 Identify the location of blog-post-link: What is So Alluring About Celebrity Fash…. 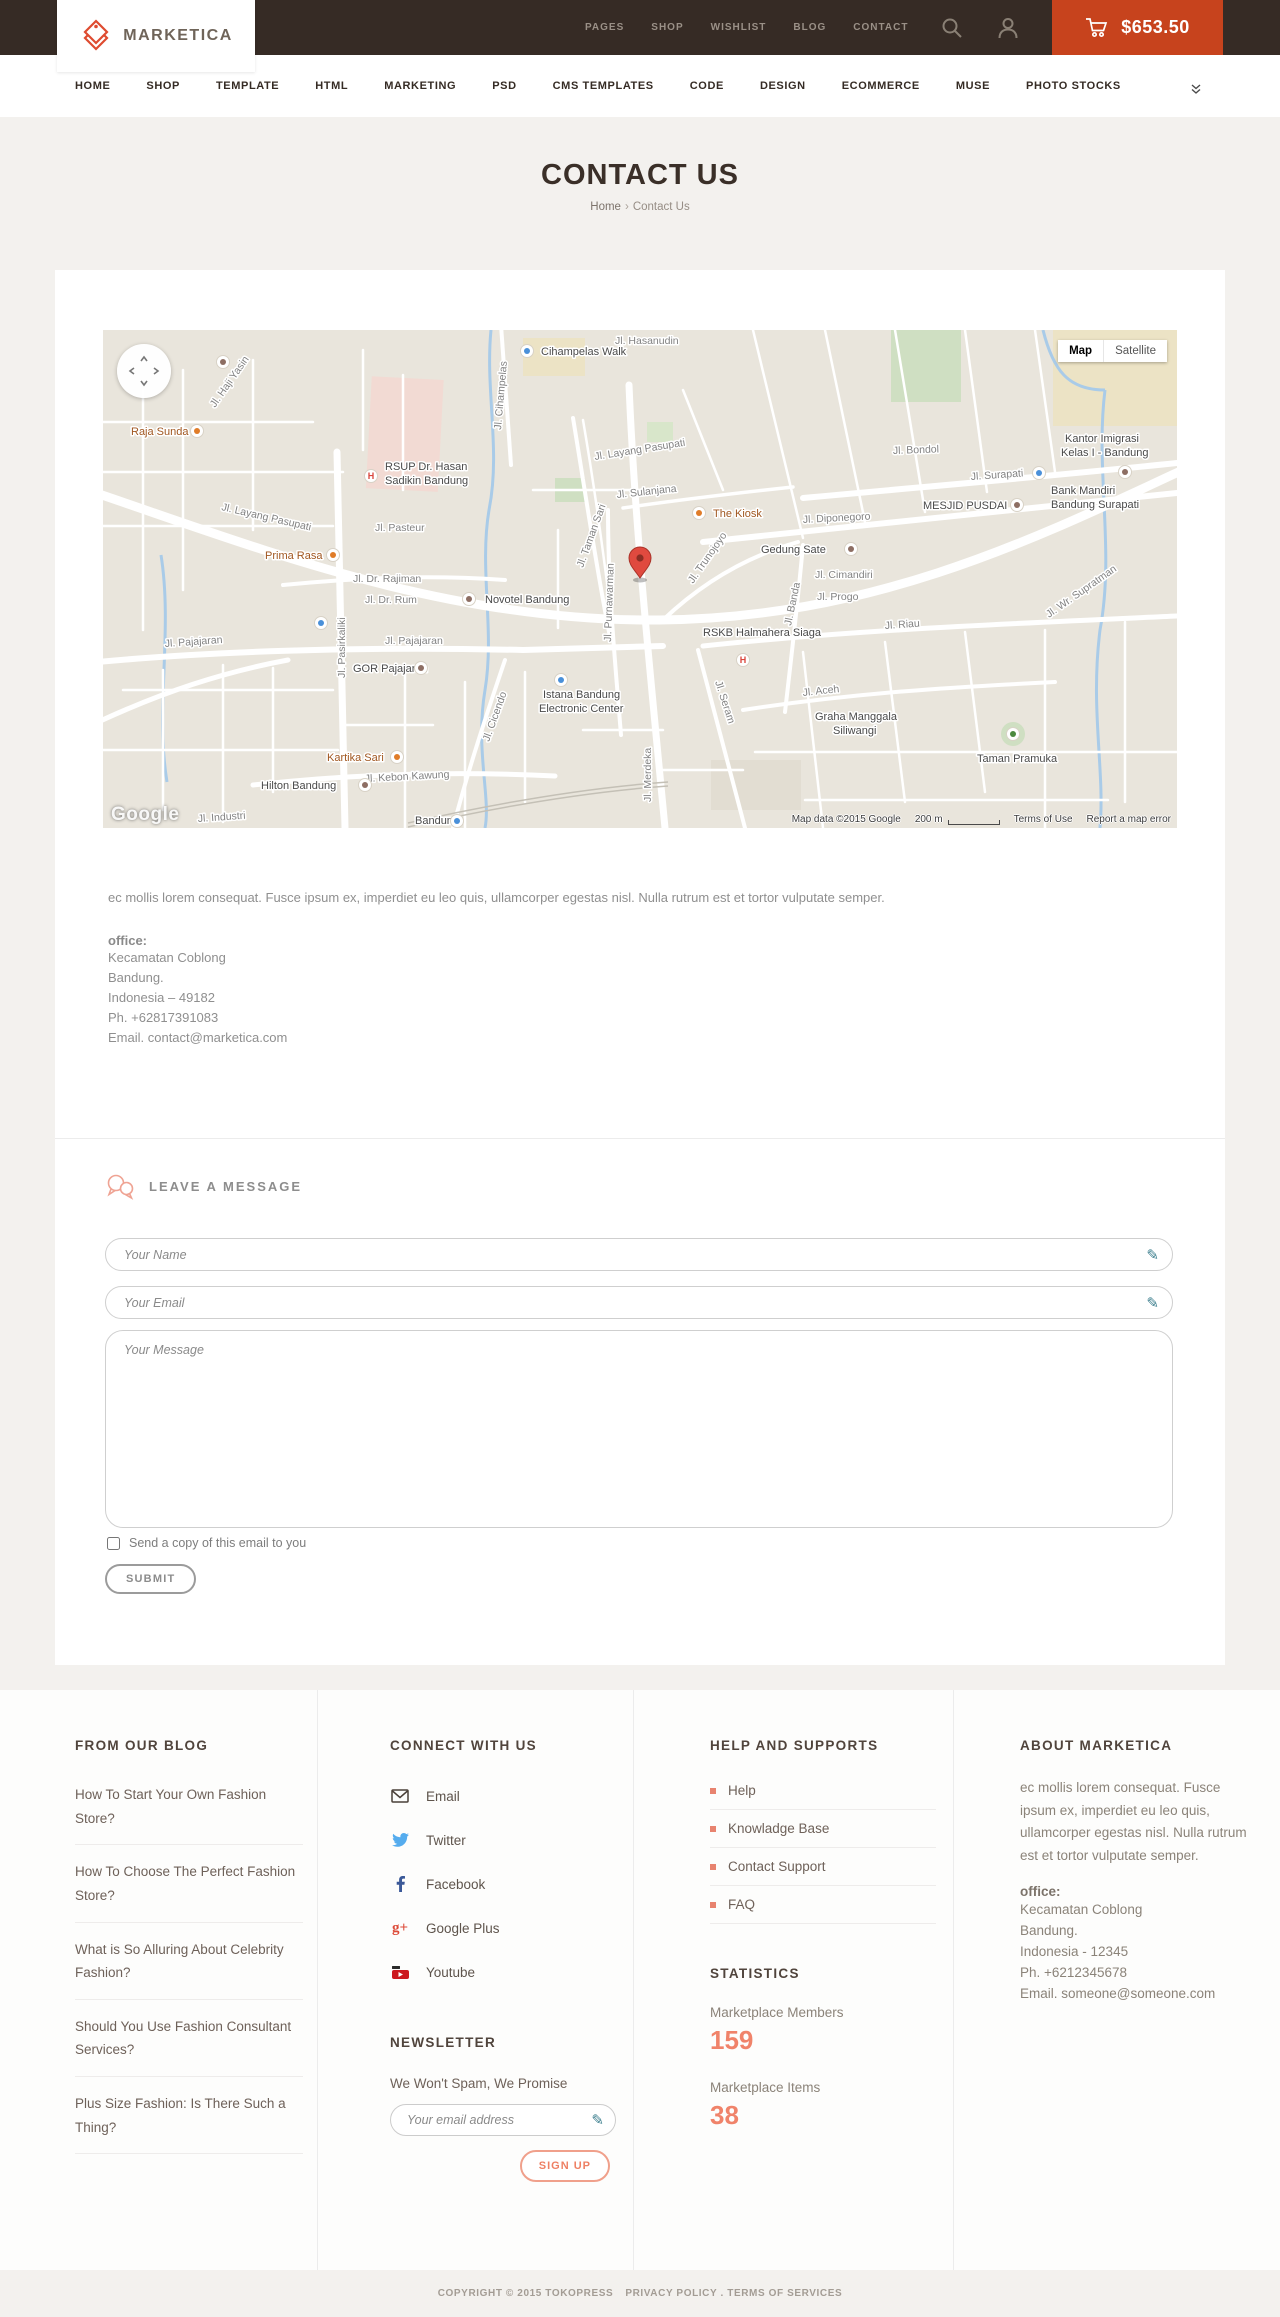
(189, 1969).